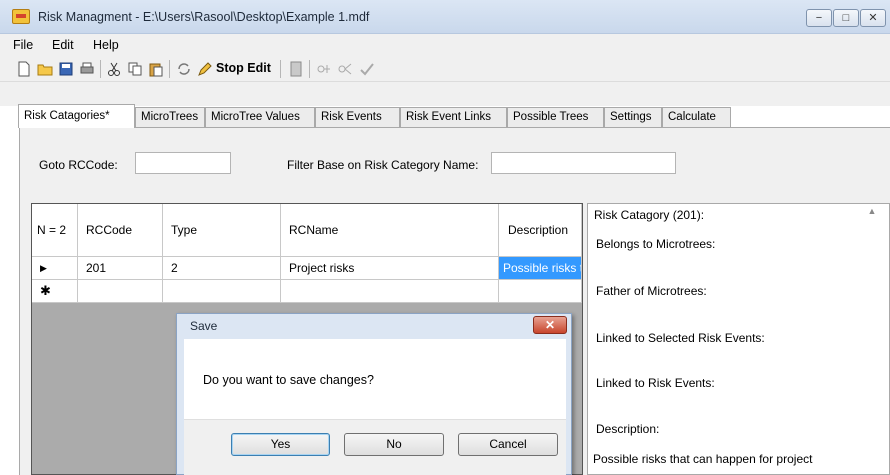 The height and width of the screenshot is (475, 890). What do you see at coordinates (872, 212) in the screenshot?
I see `scroll-up-arrow-icon: ▲` at bounding box center [872, 212].